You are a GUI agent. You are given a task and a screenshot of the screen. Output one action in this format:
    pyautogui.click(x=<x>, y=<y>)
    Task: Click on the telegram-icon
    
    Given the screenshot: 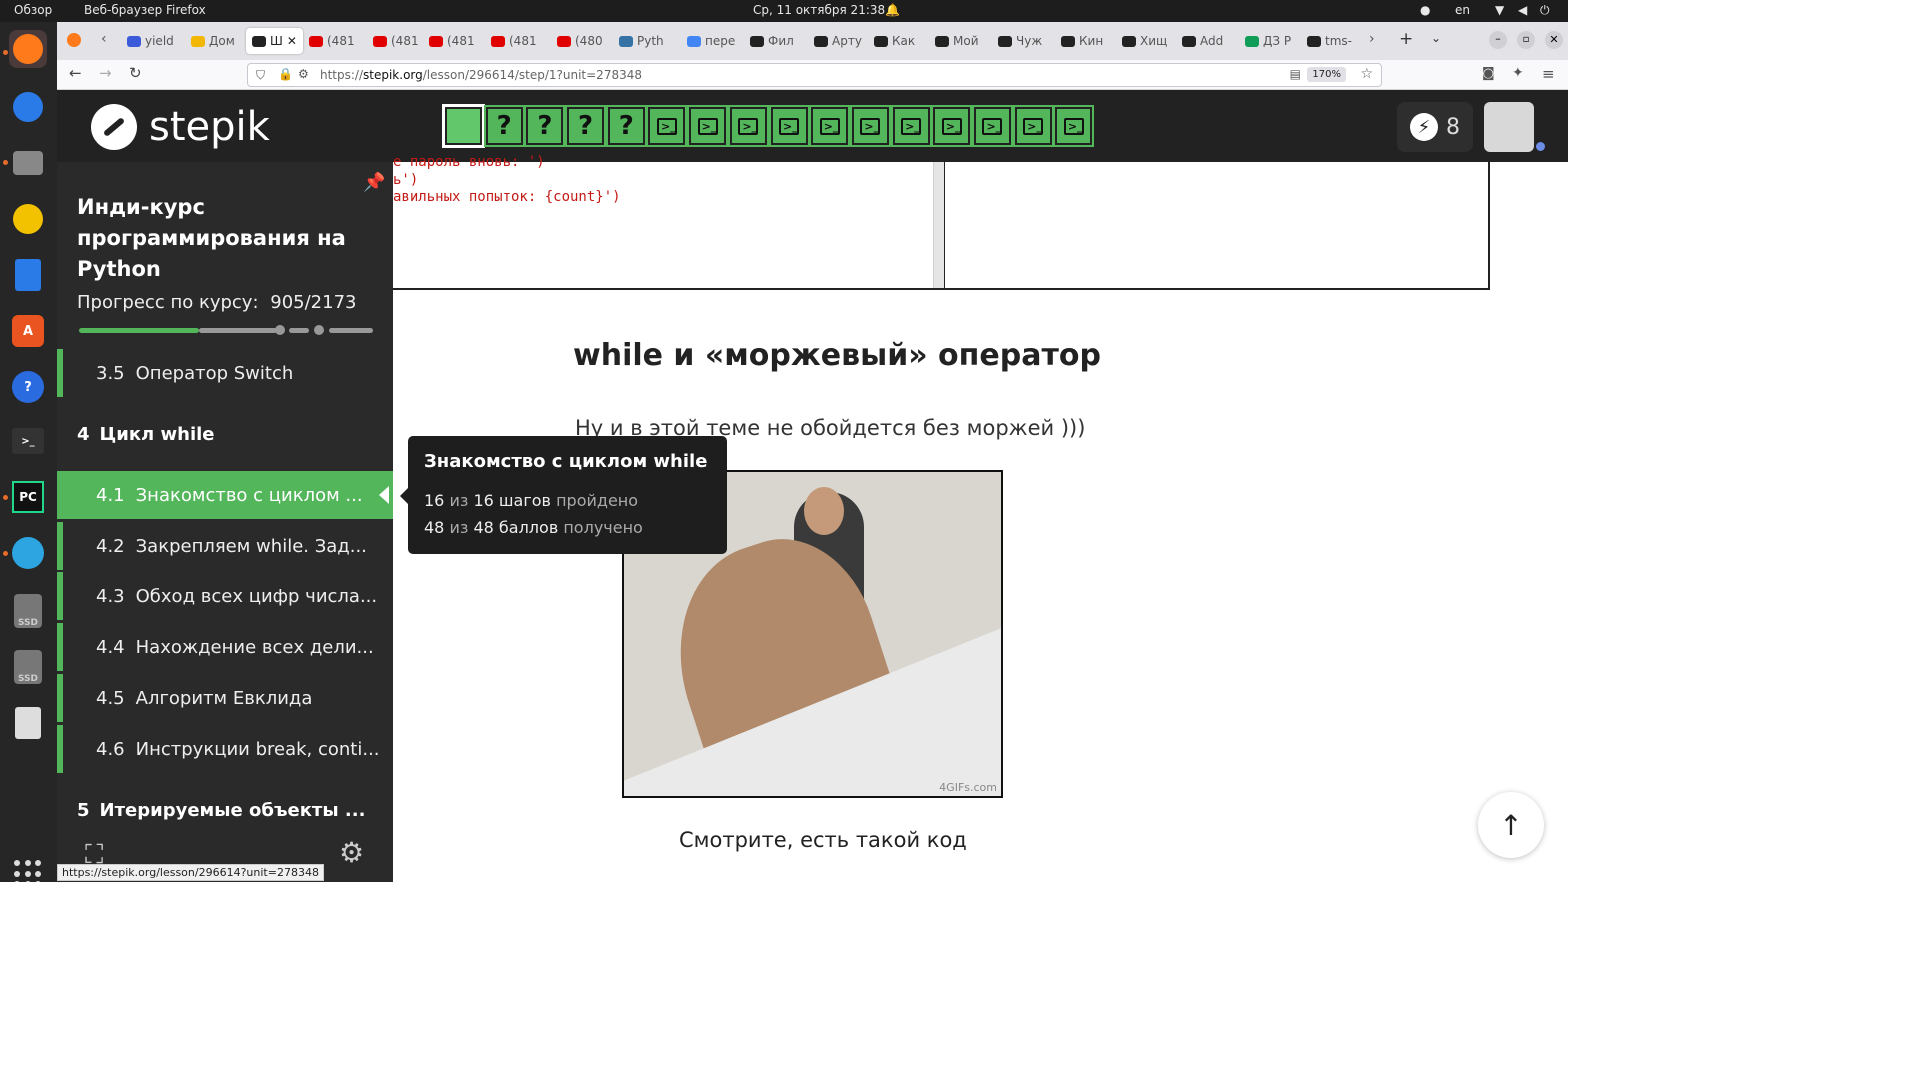 What is the action you would take?
    pyautogui.click(x=28, y=553)
    